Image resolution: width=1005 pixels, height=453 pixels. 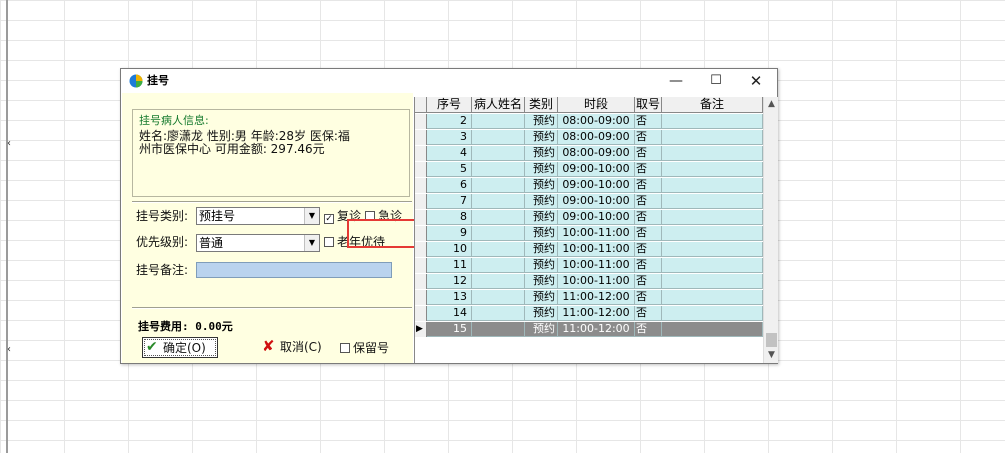 What do you see at coordinates (771, 355) in the screenshot?
I see `scroll-down-icon: ▼` at bounding box center [771, 355].